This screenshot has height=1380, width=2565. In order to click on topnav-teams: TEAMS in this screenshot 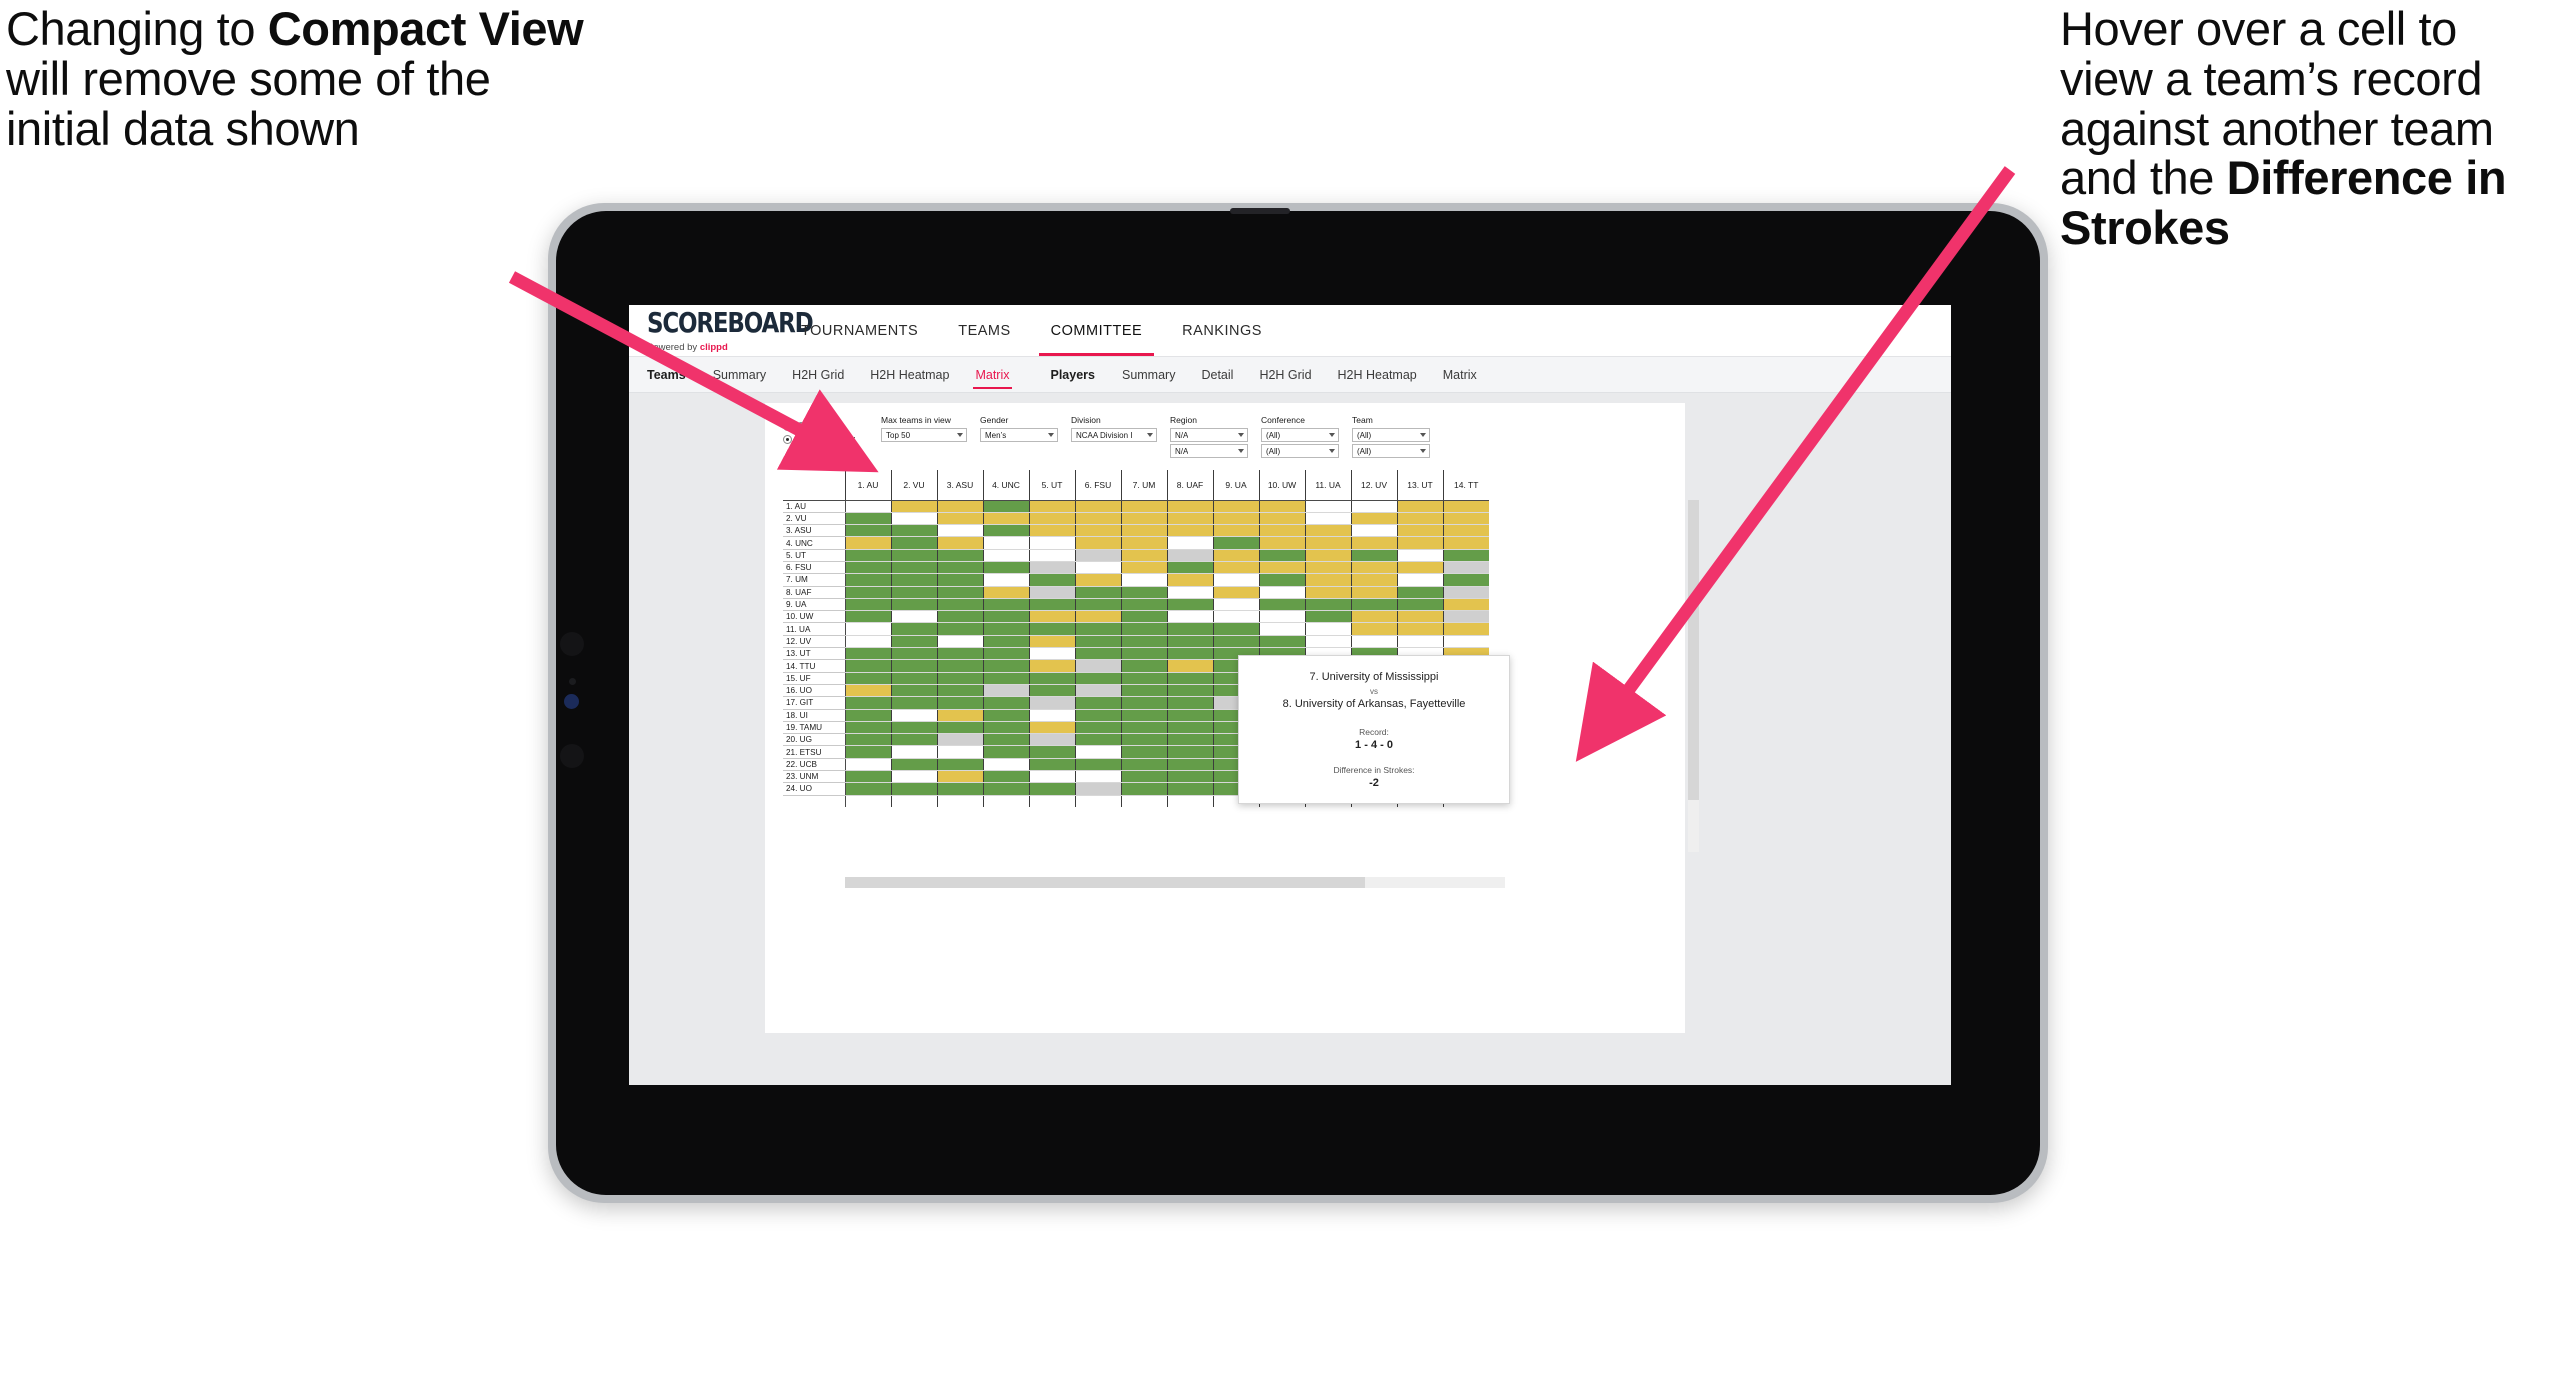, I will do `click(984, 330)`.